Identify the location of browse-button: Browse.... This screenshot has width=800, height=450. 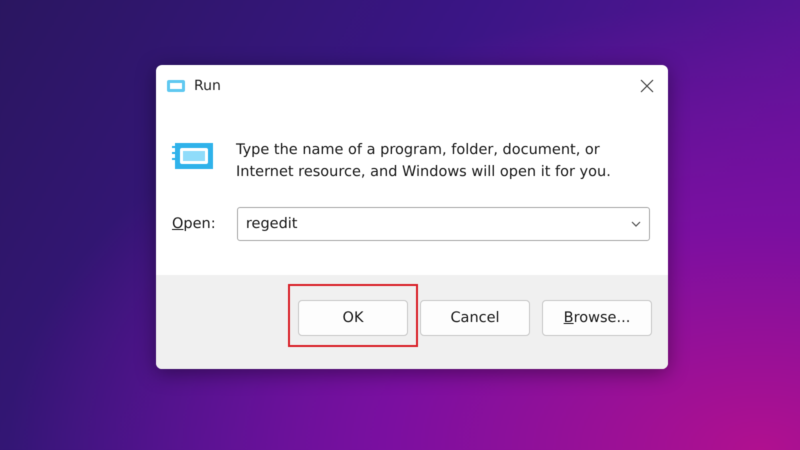
(597, 318).